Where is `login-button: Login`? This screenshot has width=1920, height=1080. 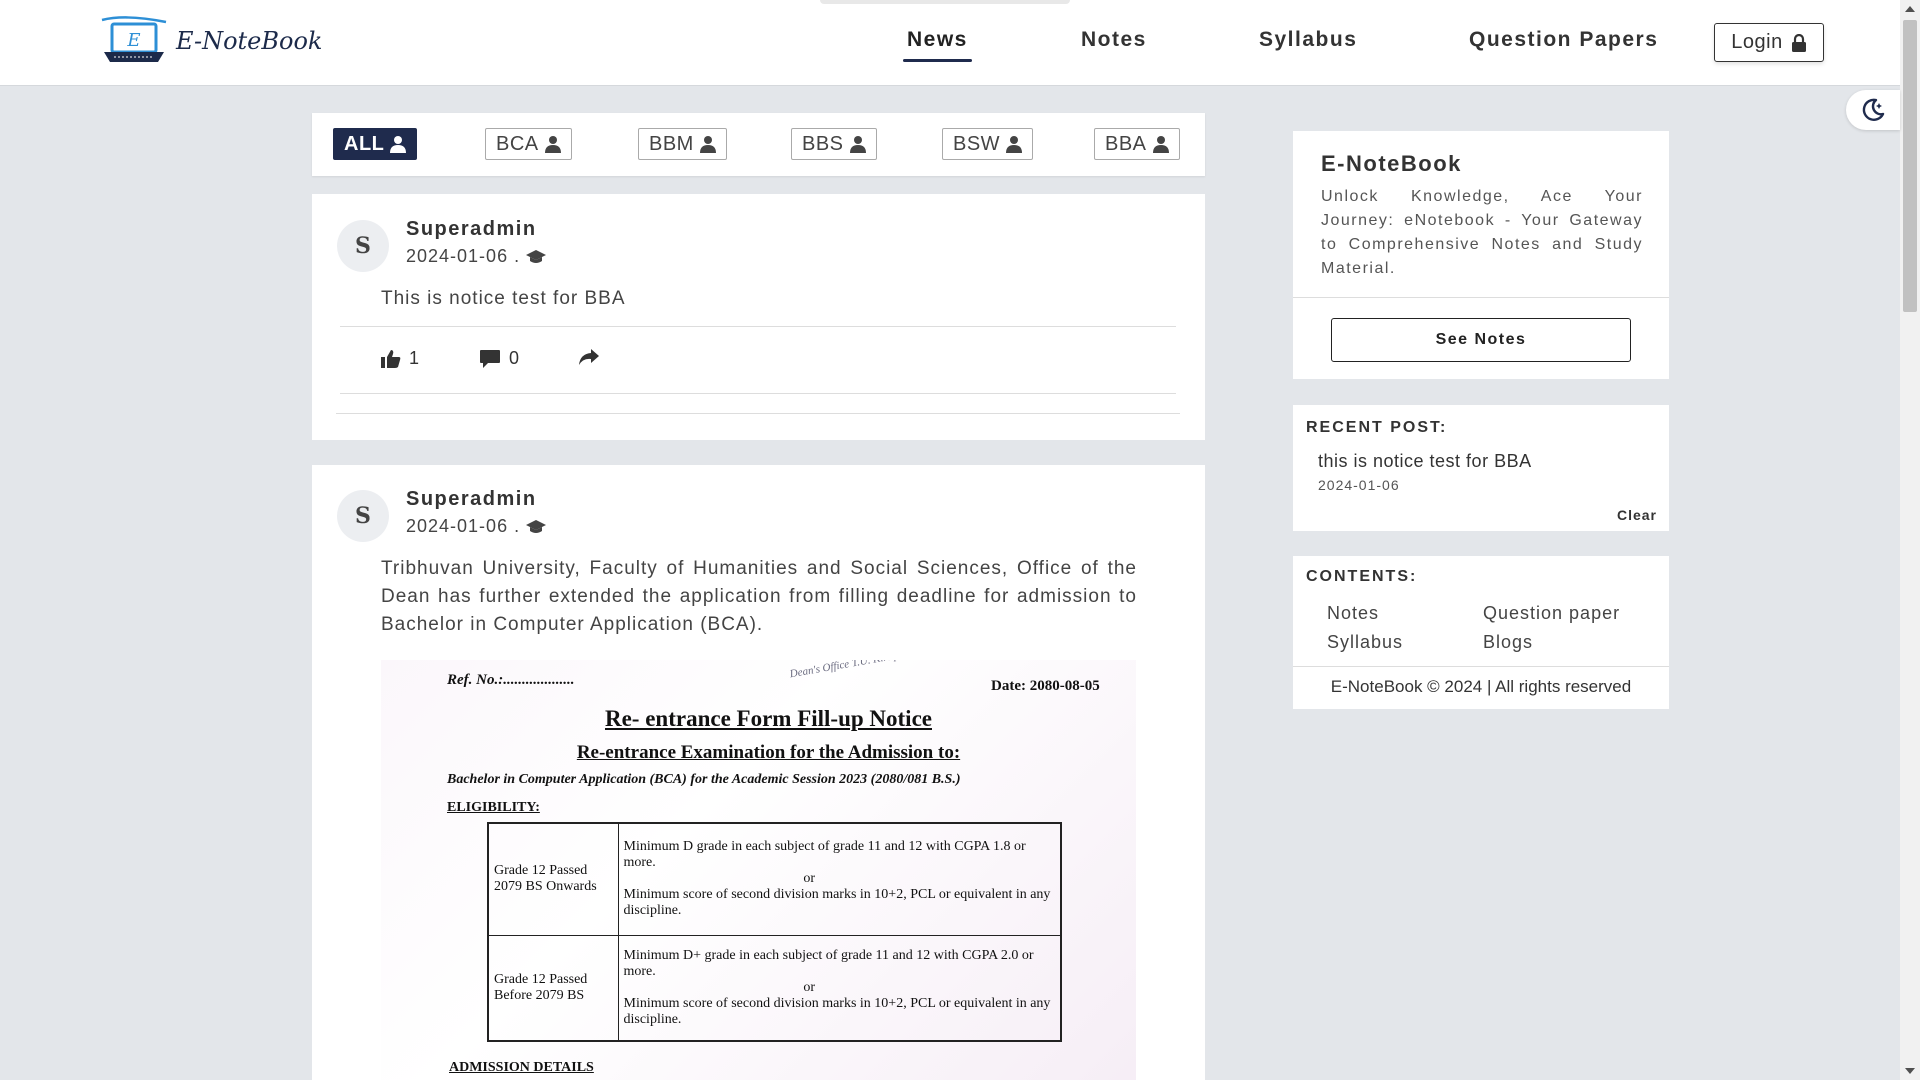 login-button: Login is located at coordinates (1769, 42).